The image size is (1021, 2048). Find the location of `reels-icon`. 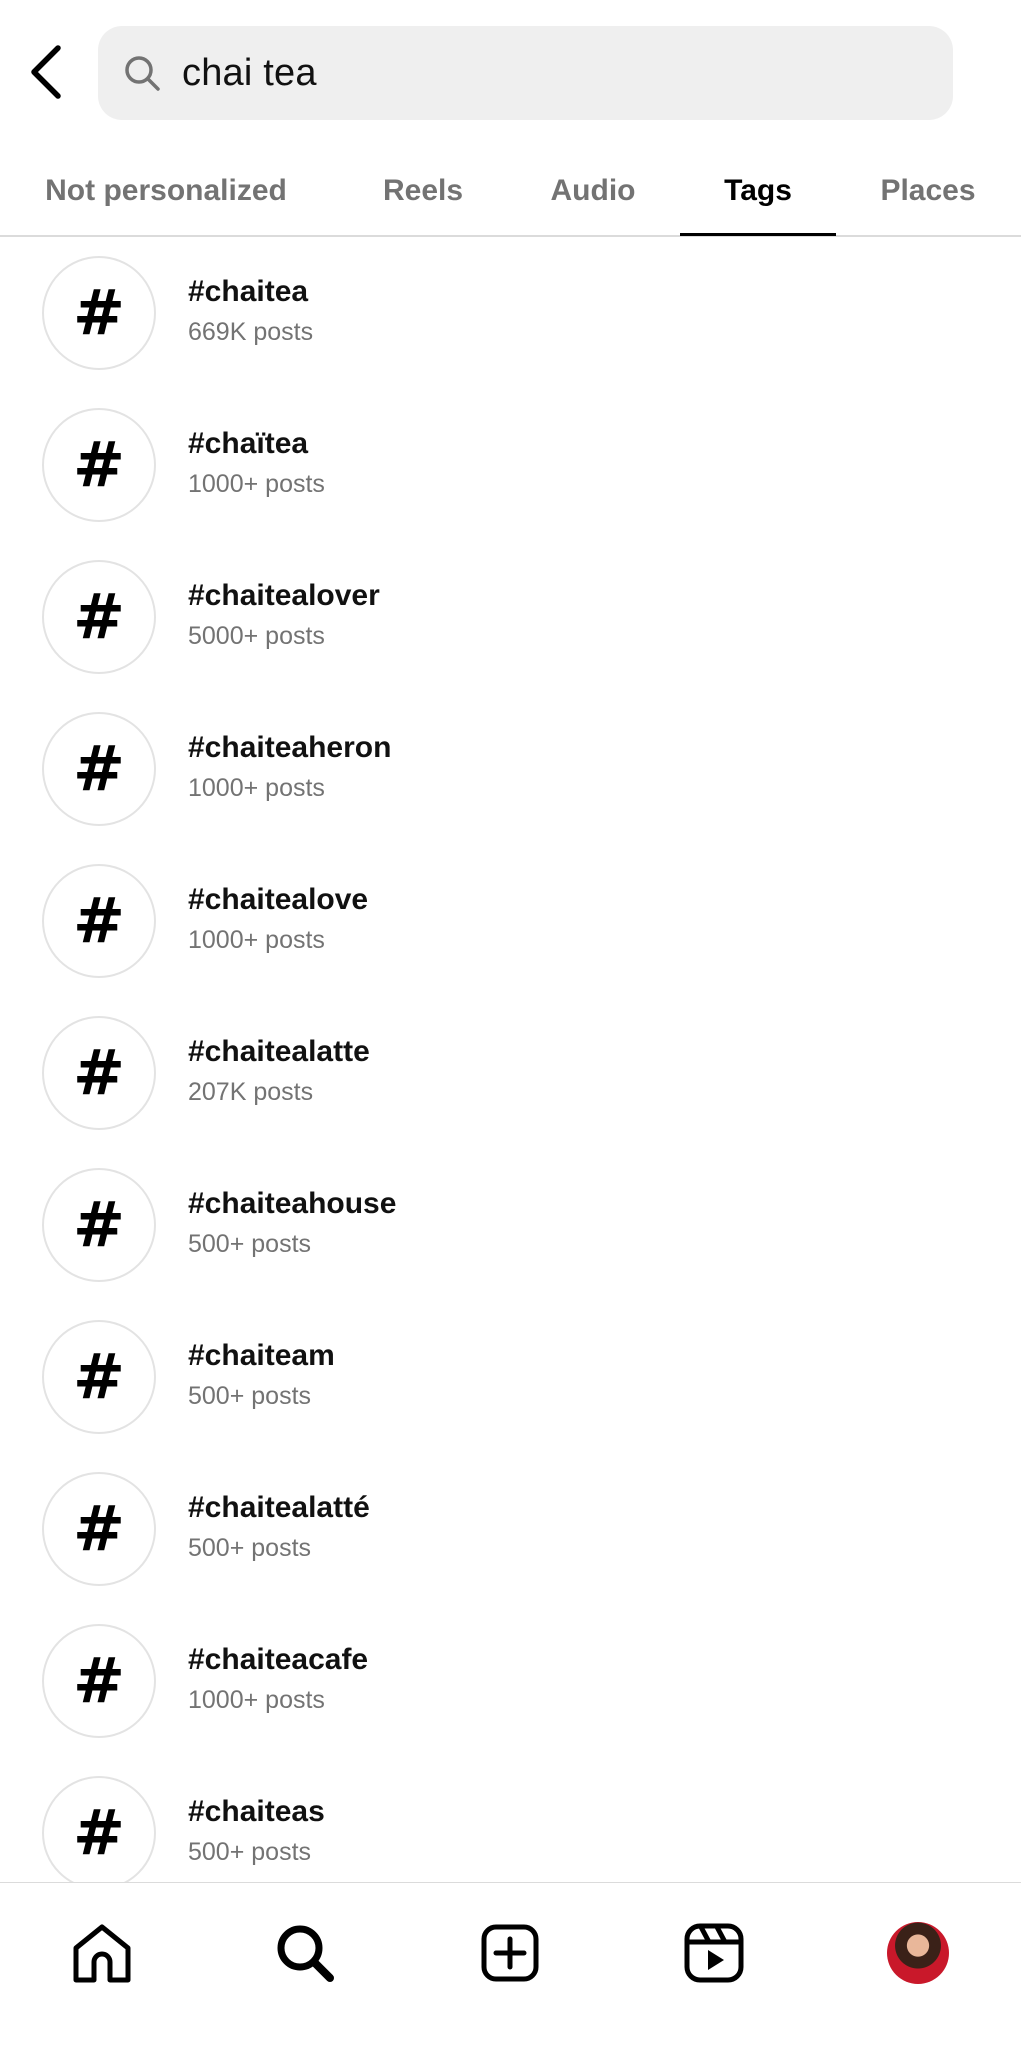

reels-icon is located at coordinates (714, 1953).